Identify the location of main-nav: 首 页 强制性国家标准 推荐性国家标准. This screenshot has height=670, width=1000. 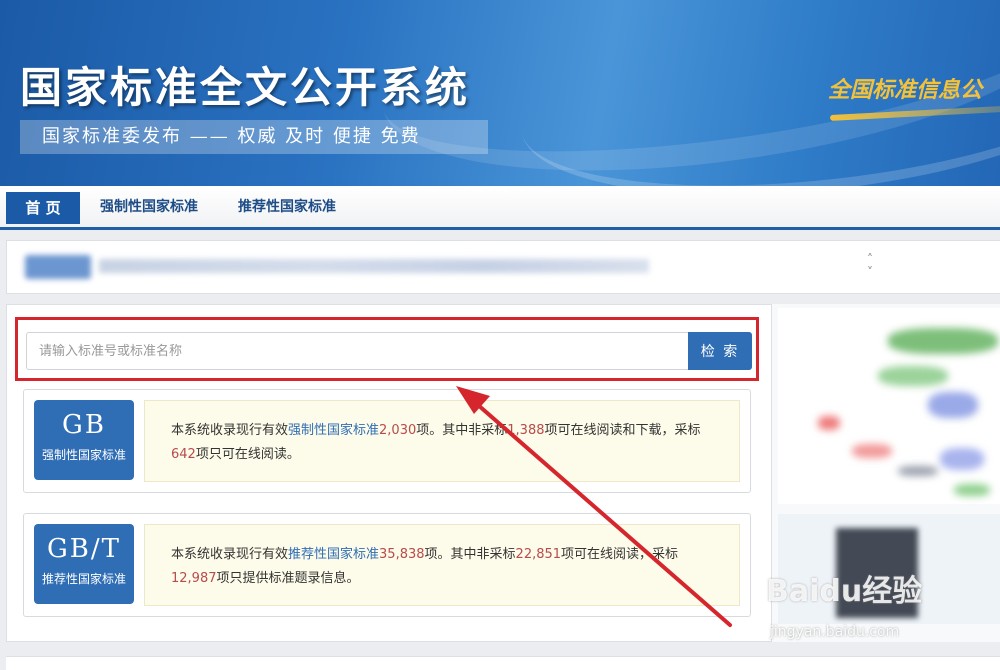
(500, 208).